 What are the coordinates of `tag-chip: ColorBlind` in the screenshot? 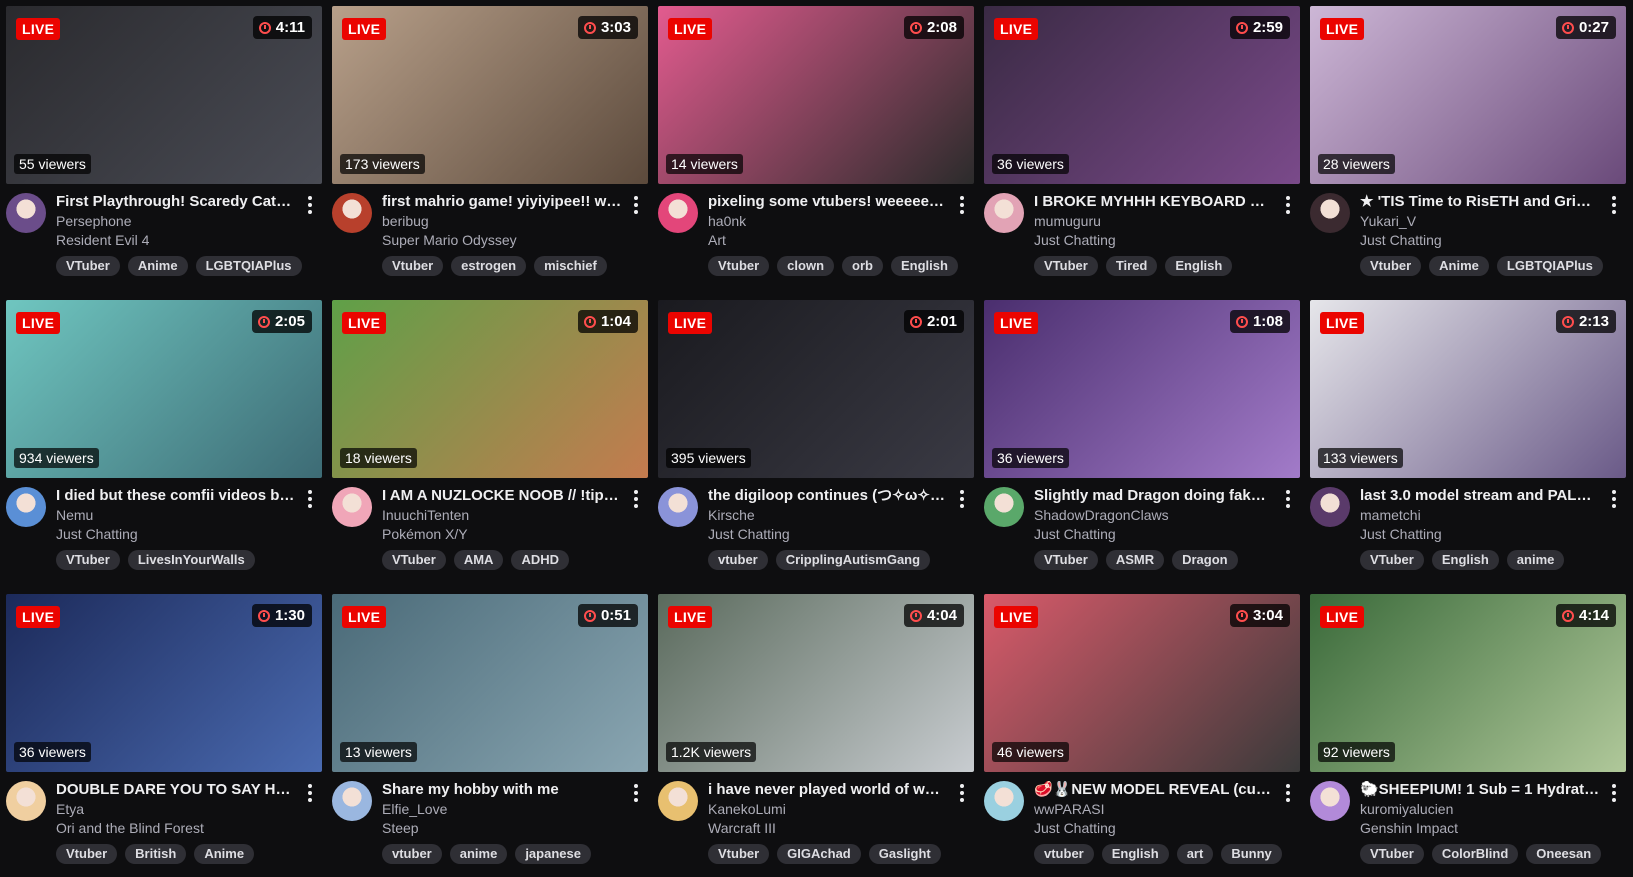 It's located at (1475, 854).